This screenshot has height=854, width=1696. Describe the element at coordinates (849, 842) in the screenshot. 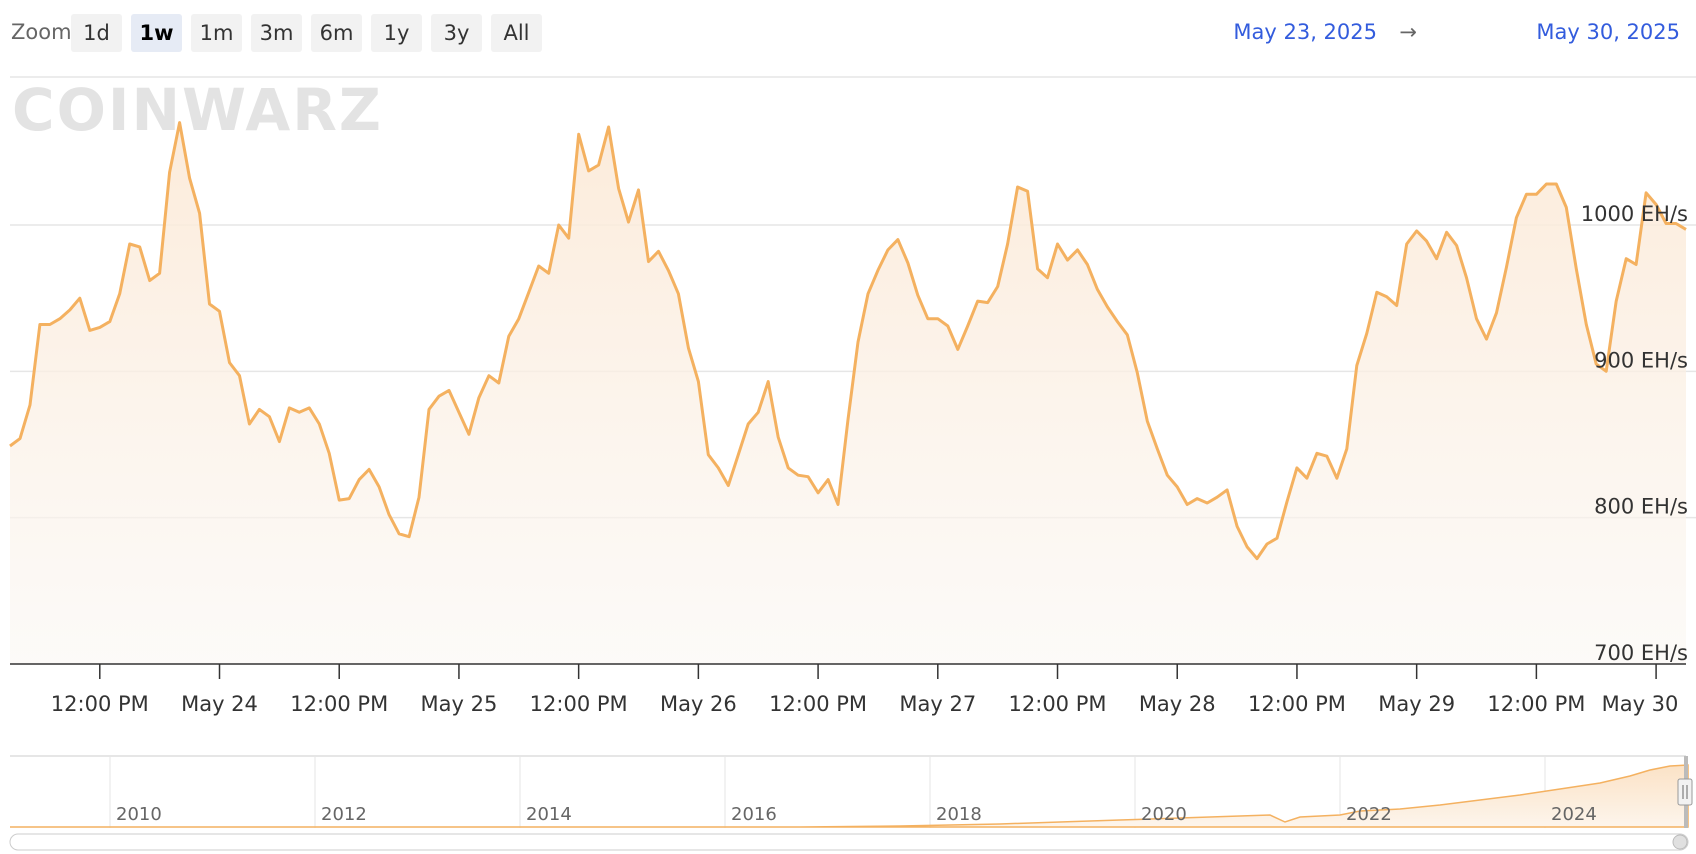

I see `scrollbar-track` at that location.